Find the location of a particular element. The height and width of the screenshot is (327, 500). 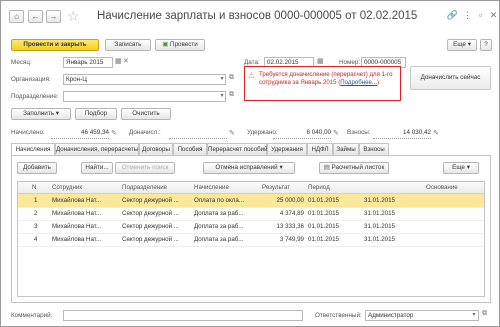

warning-icon: ⚠ is located at coordinates (252, 75).